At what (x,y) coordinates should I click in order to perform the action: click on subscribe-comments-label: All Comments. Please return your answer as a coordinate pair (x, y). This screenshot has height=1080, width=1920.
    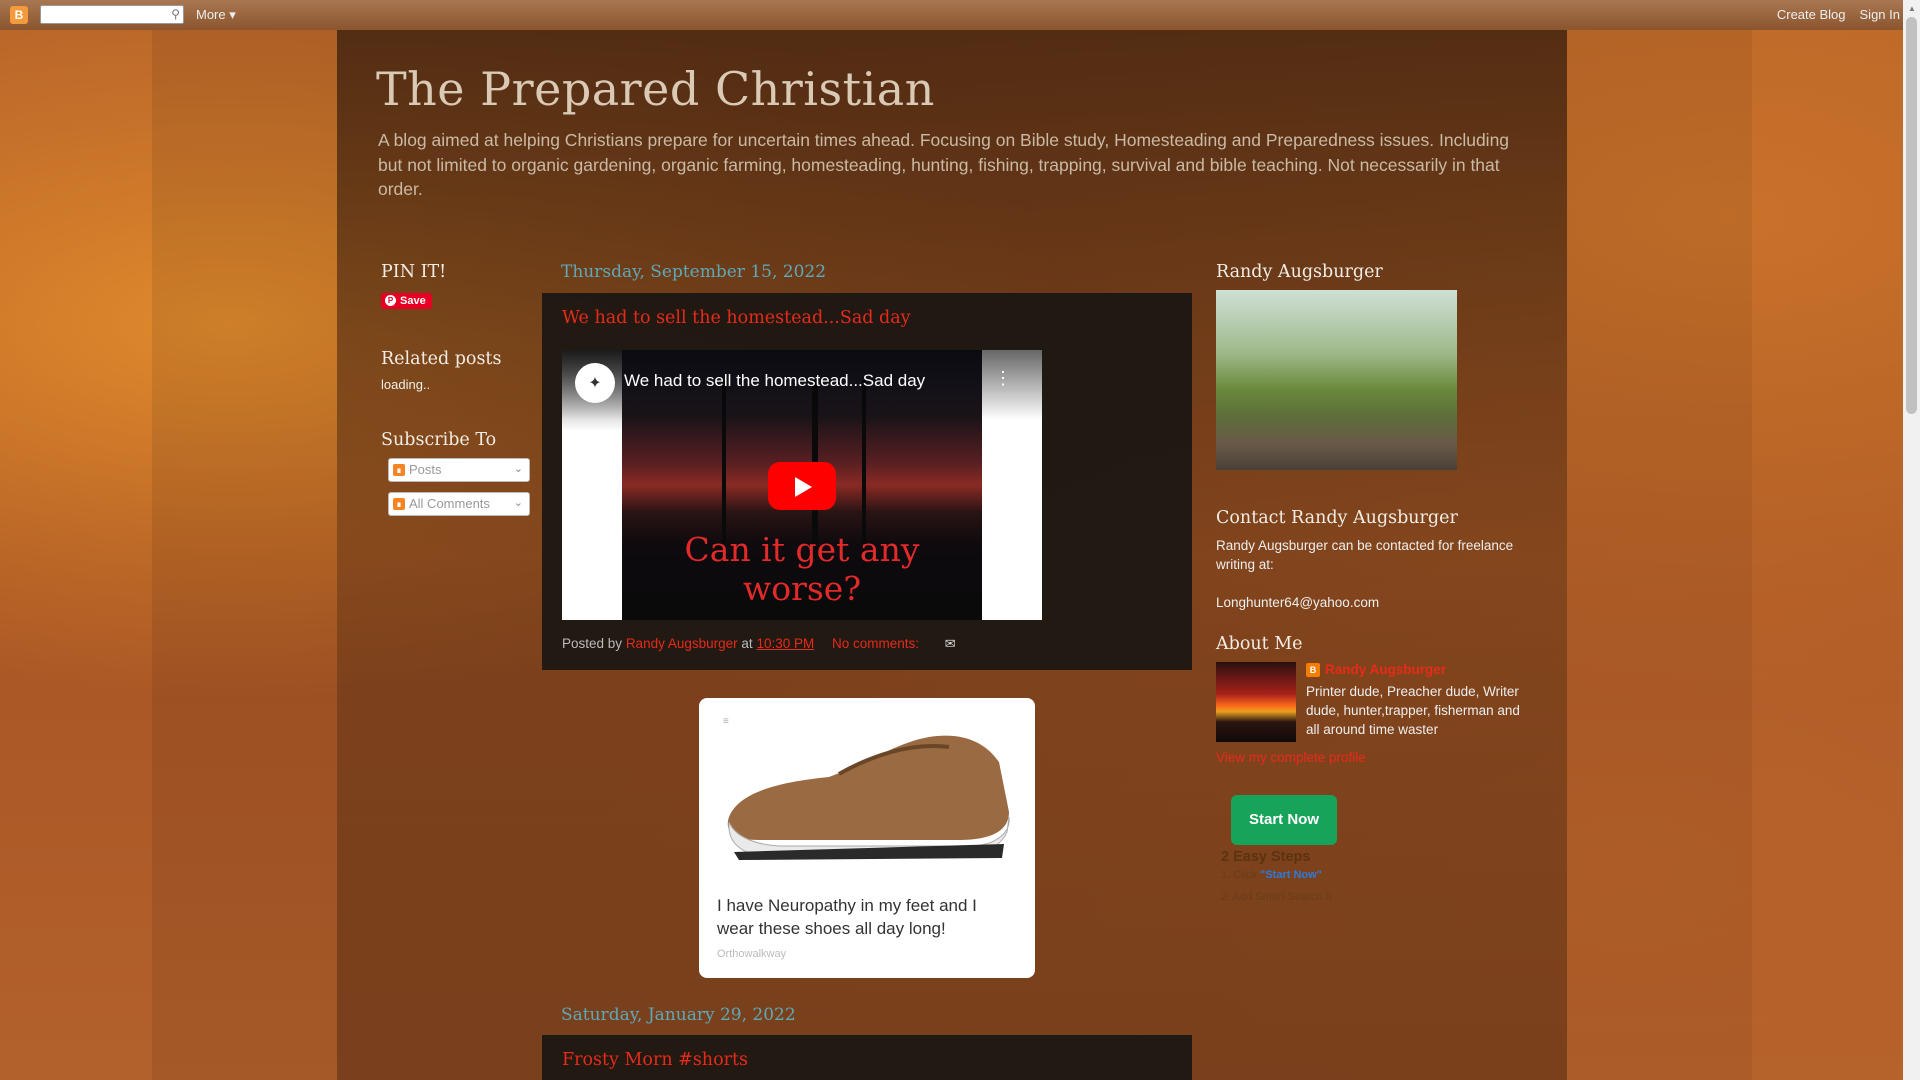
    Looking at the image, I should click on (449, 503).